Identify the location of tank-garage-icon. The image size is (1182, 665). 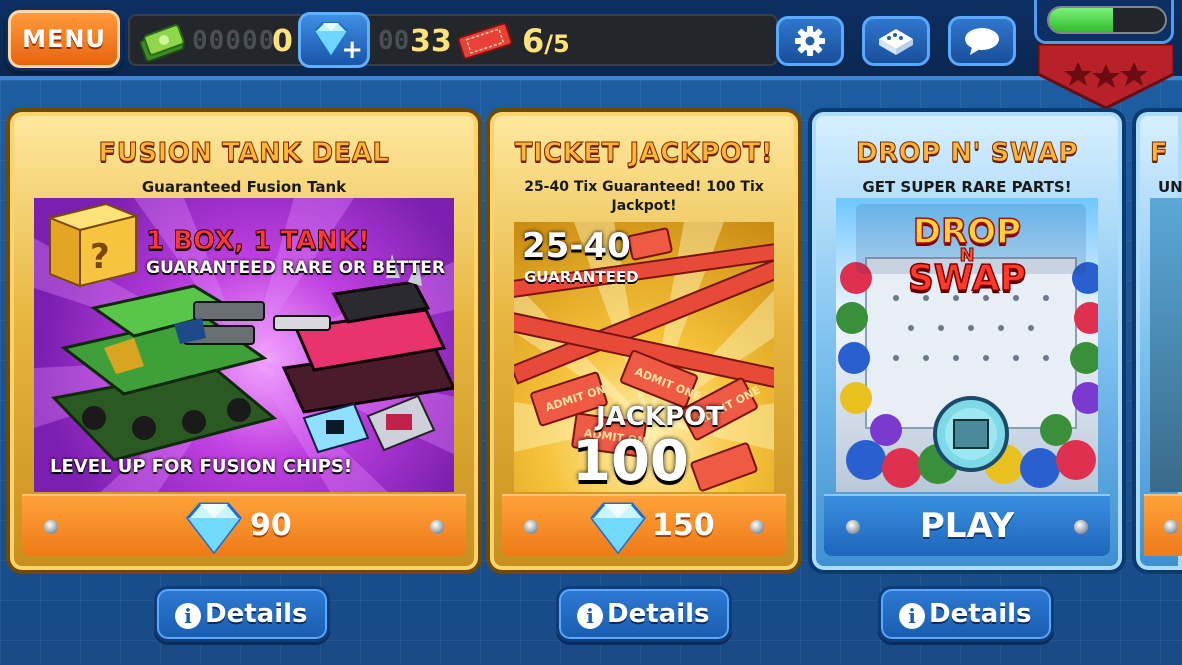
(896, 42).